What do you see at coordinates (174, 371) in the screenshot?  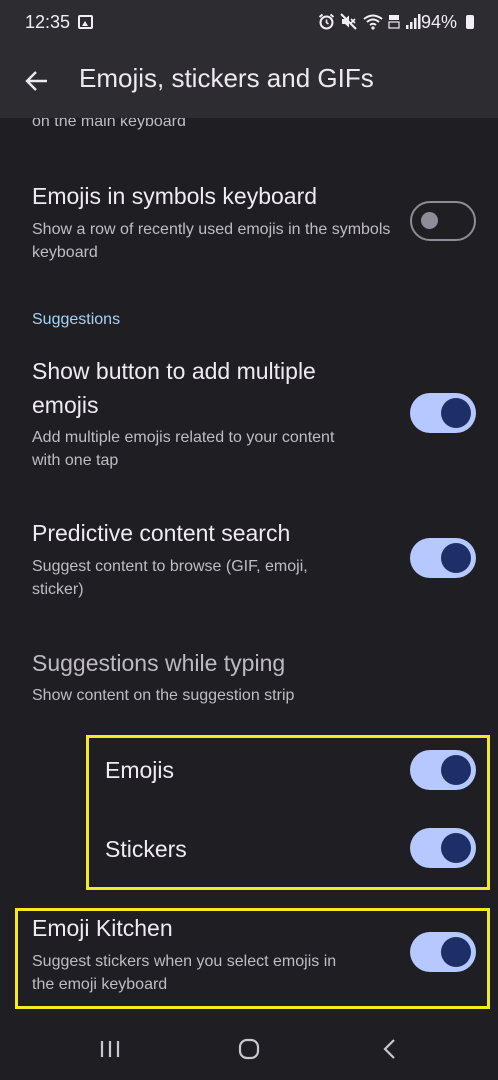 I see `setting-title-line1: Show button to add multiple` at bounding box center [174, 371].